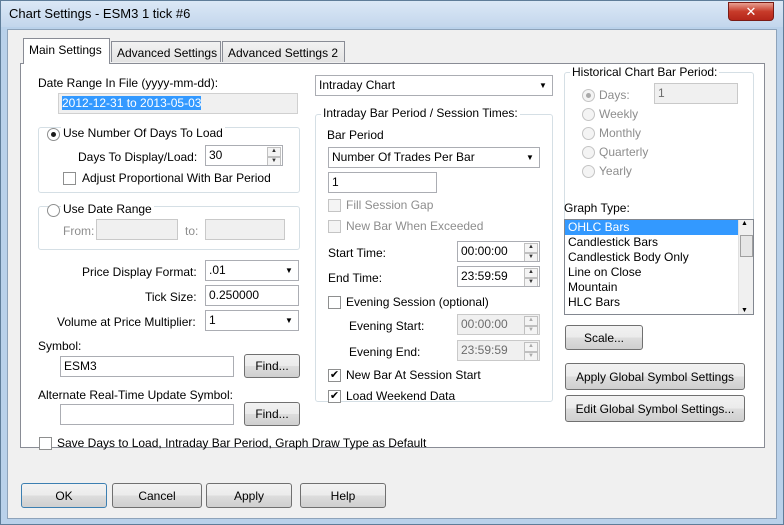  What do you see at coordinates (614, 95) in the screenshot?
I see `historical-days-label: Days:` at bounding box center [614, 95].